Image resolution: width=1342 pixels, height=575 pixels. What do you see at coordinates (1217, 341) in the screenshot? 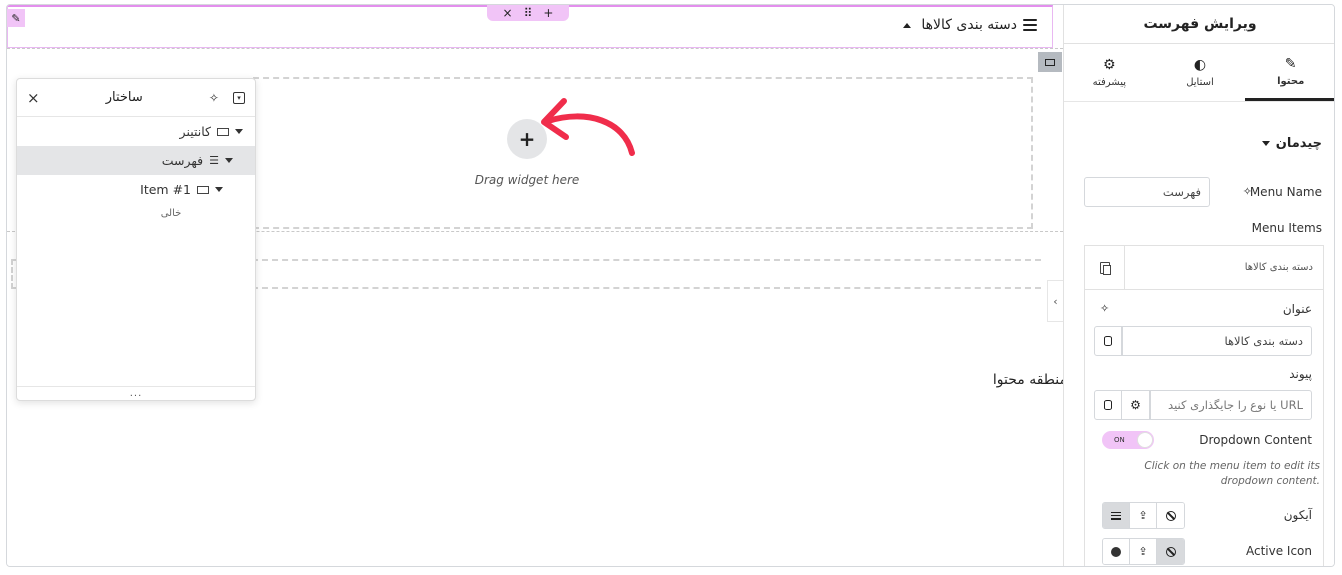
I see `title-input: دسته بندی کالاها` at bounding box center [1217, 341].